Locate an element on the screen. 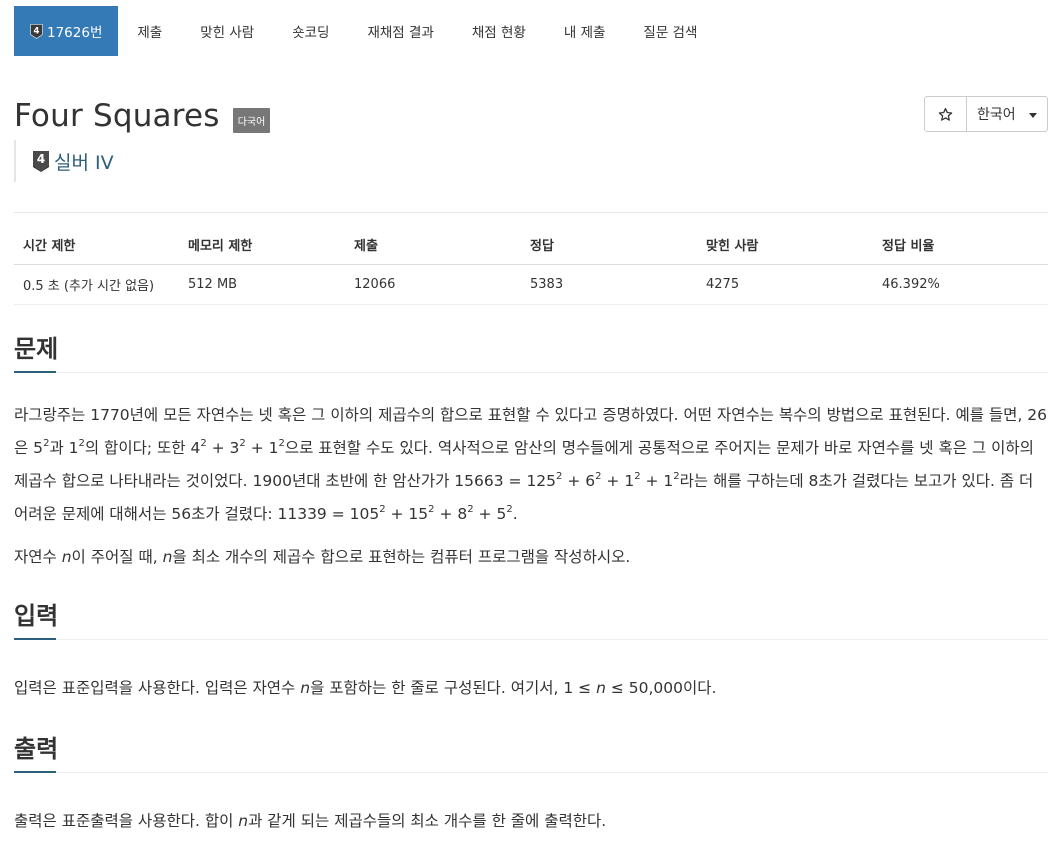 The width and height of the screenshot is (1062, 862). tab-short-coding: 숏코딩 is located at coordinates (310, 31).